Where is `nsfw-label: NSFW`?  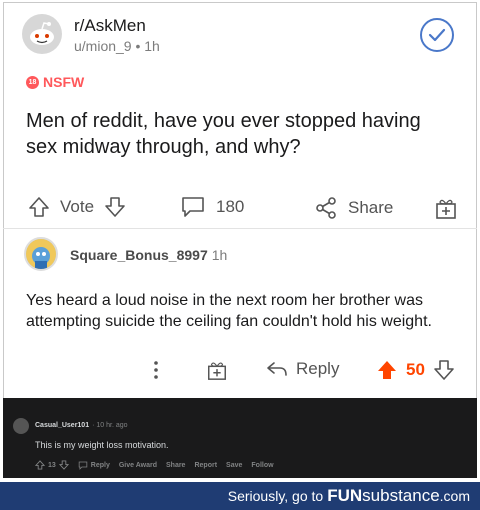 nsfw-label: NSFW is located at coordinates (64, 82).